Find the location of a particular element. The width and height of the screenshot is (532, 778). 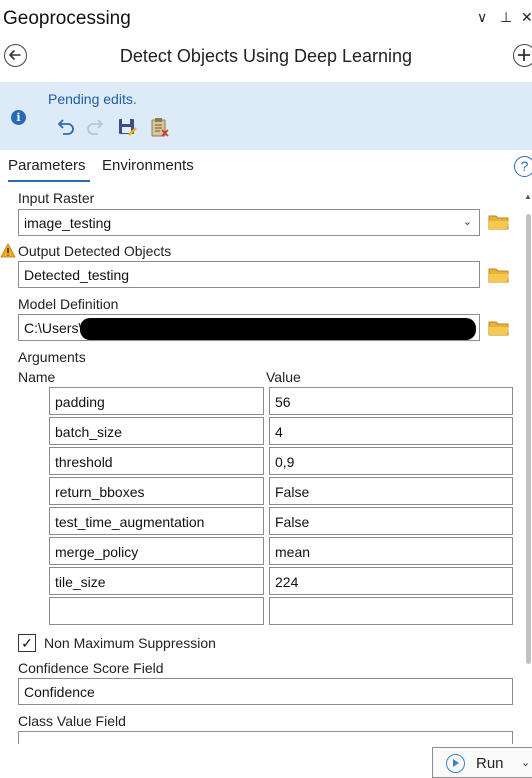

pending-edits-bar: i Pending edits. is located at coordinates (266, 116).